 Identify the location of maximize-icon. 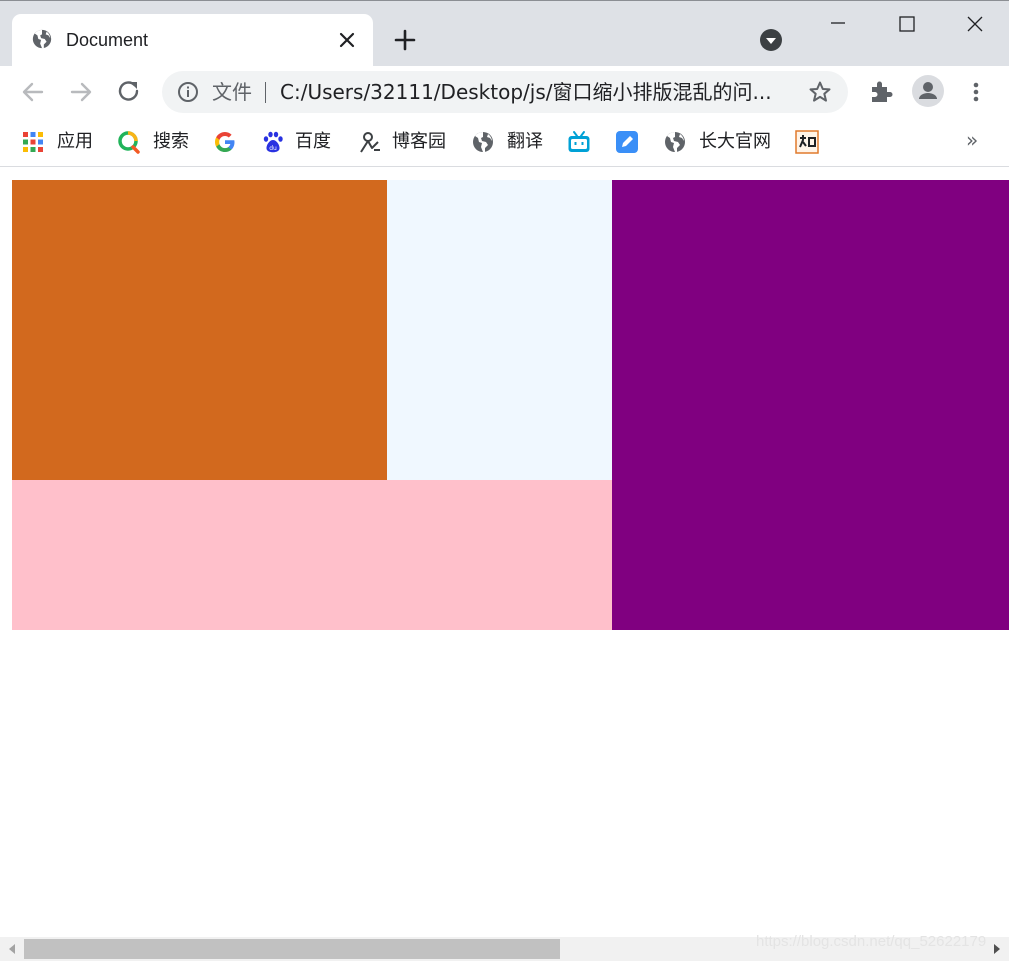
(907, 24).